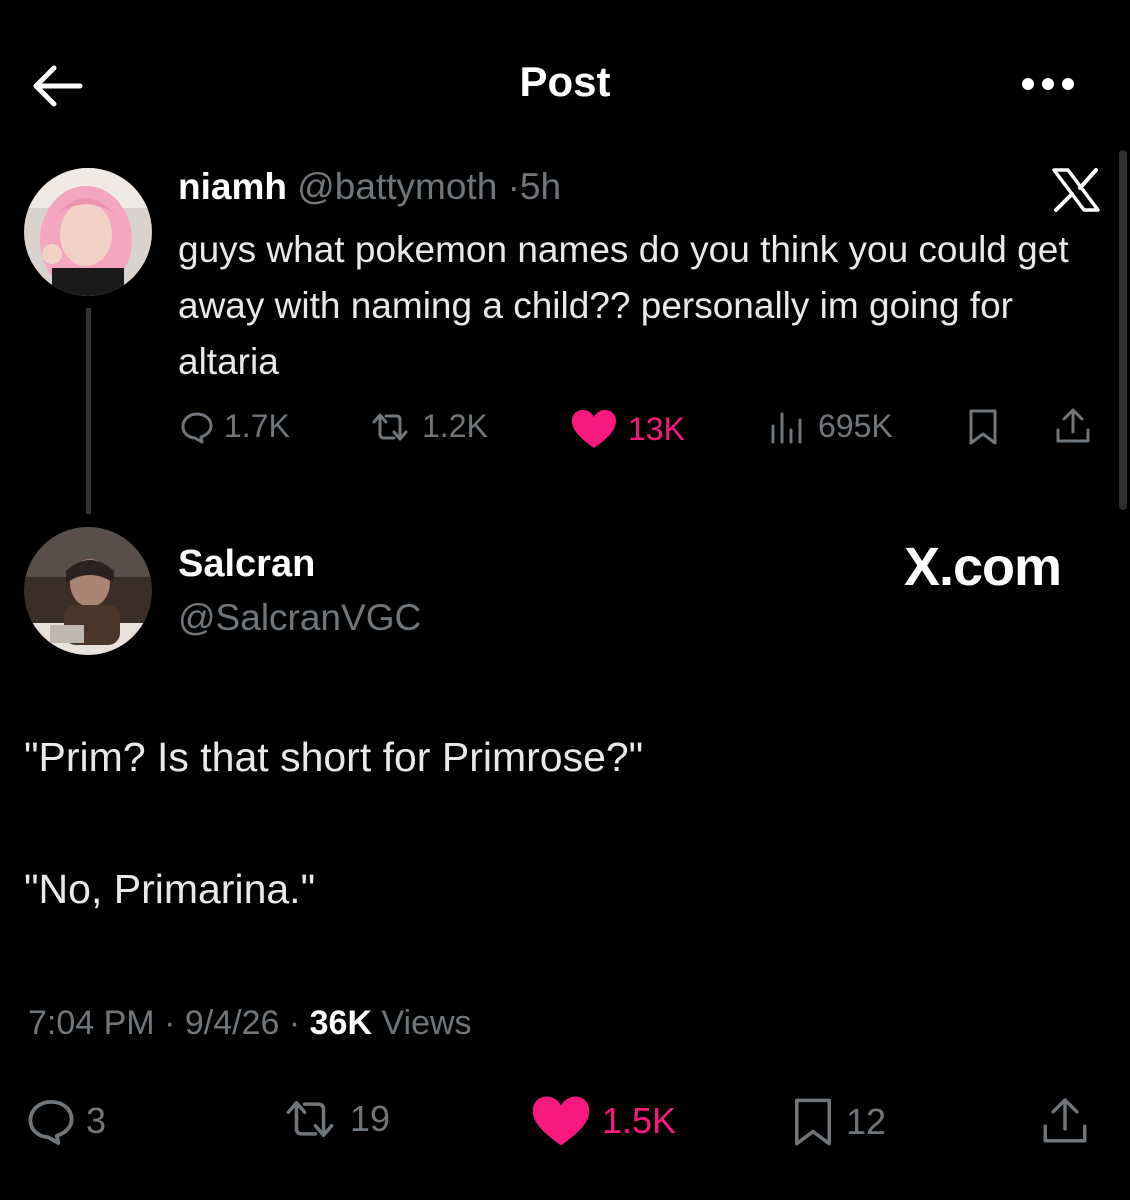 The width and height of the screenshot is (1130, 1200). Describe the element at coordinates (334, 757) in the screenshot. I see `main-post-text-line-1: "Prim? Is that short for Primrose?"` at that location.